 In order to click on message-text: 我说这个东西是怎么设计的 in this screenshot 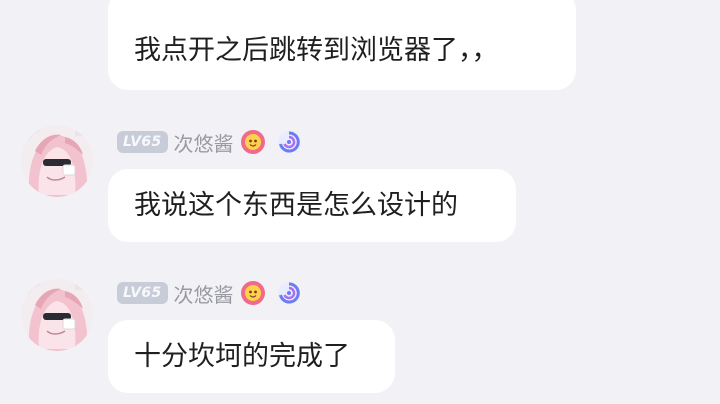, I will do `click(296, 205)`.